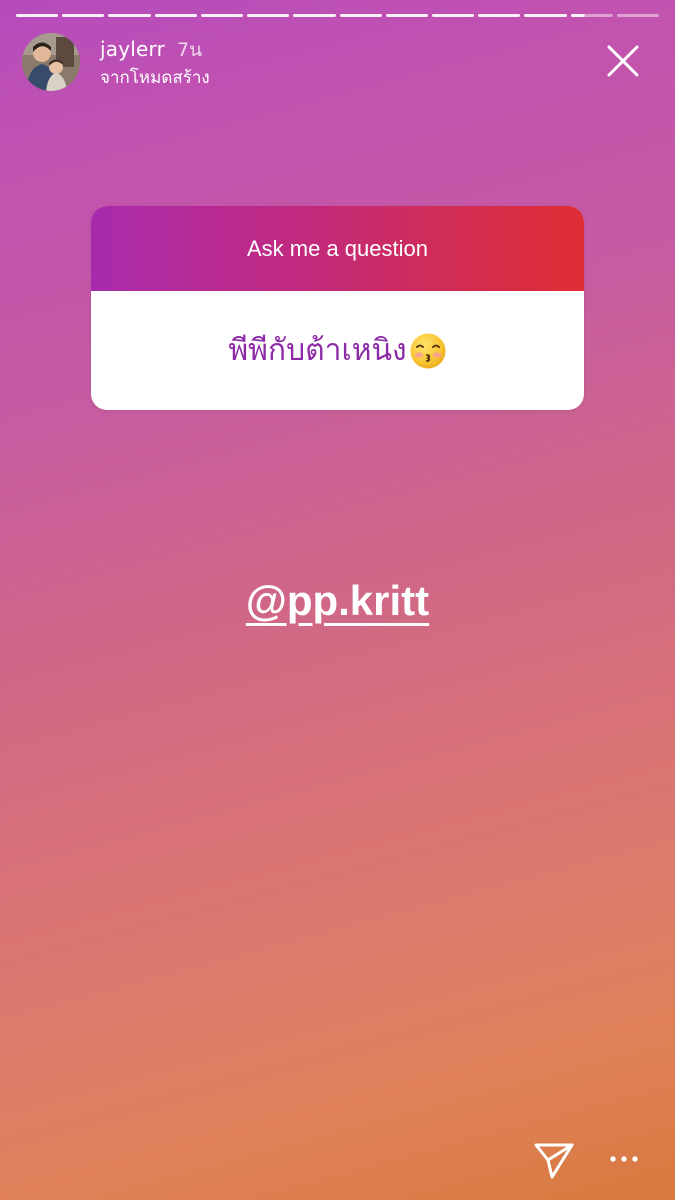  Describe the element at coordinates (338, 15) in the screenshot. I see `story-progress-bar` at that location.